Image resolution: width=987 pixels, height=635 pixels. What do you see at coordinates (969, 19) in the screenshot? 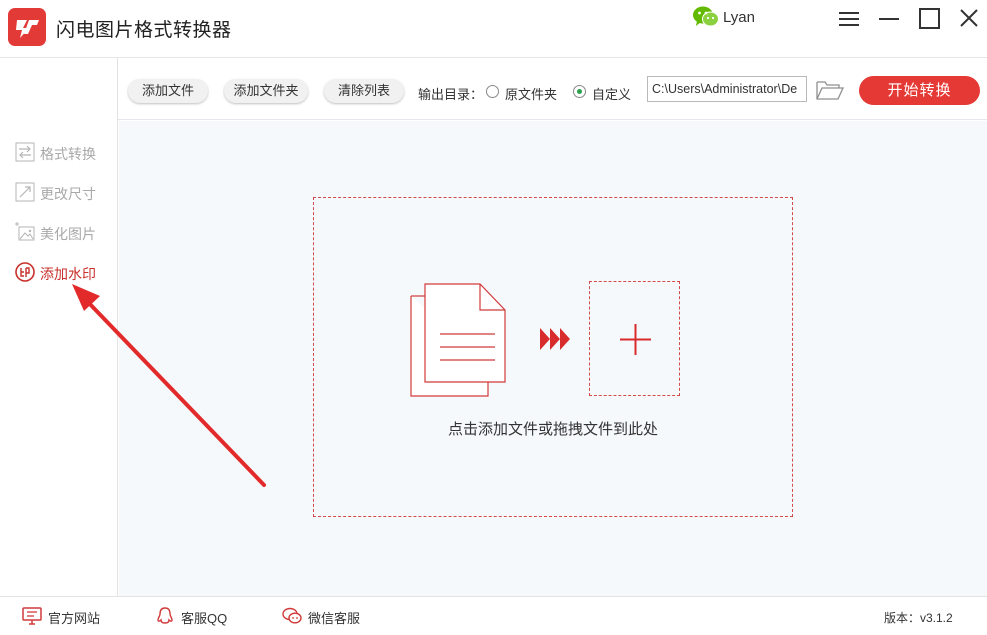
I see `close-icon` at bounding box center [969, 19].